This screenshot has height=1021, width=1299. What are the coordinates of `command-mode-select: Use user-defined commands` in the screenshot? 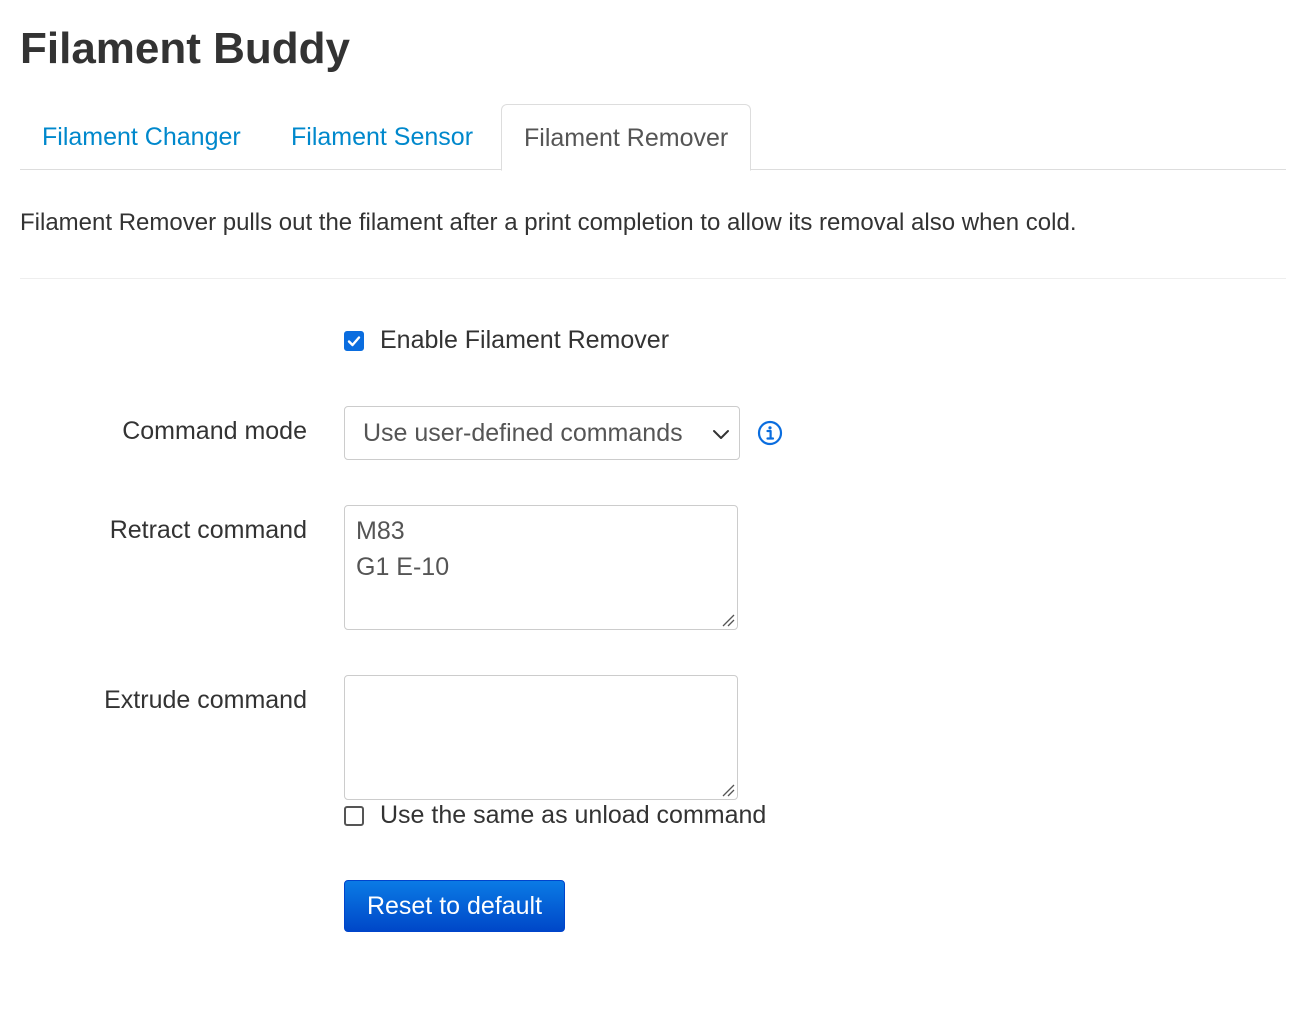 It's located at (542, 433).